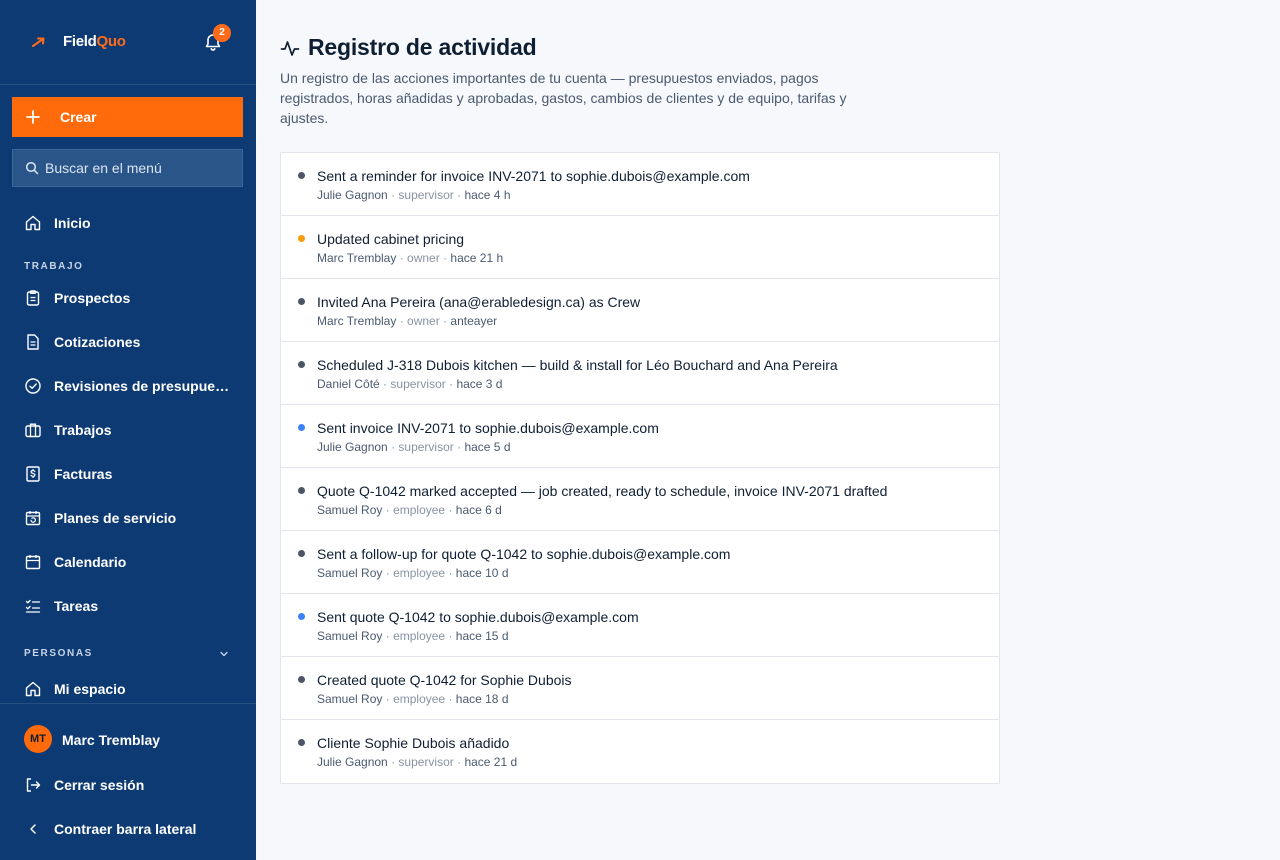 This screenshot has width=1280, height=860. I want to click on sidebar-item-home: Inicio, so click(128, 223).